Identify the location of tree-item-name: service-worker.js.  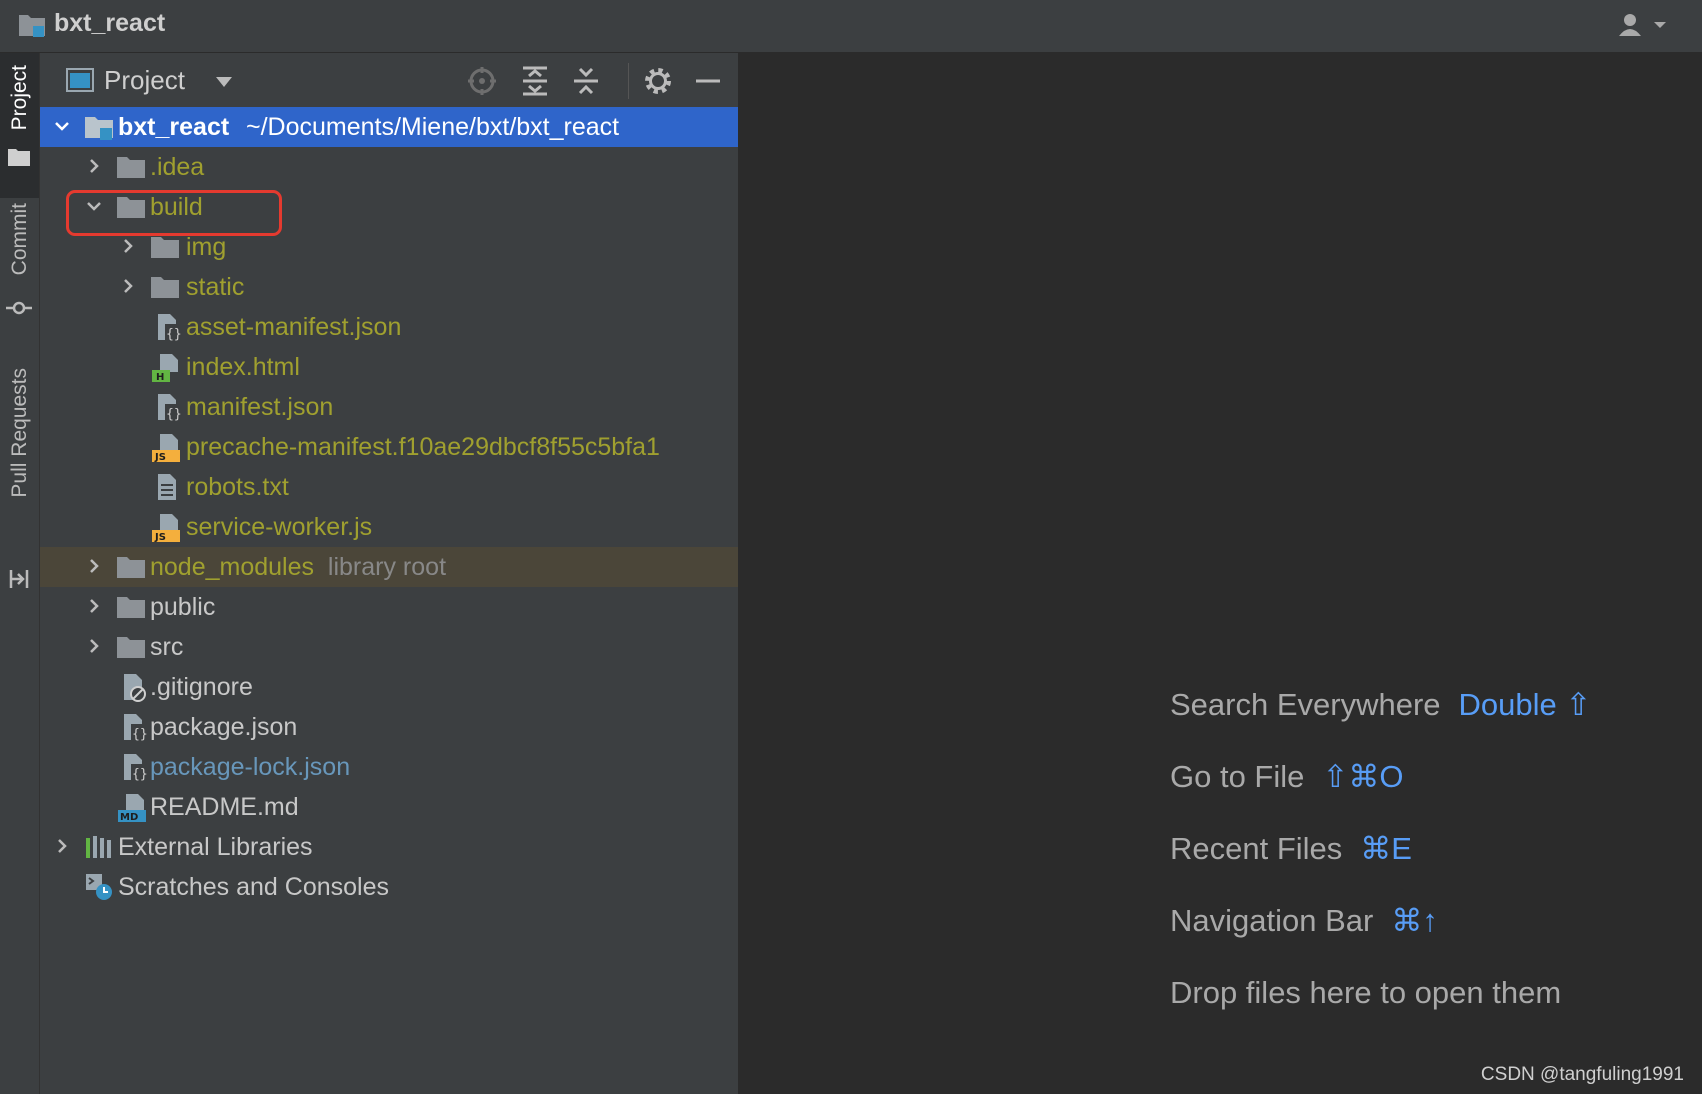
(279, 527).